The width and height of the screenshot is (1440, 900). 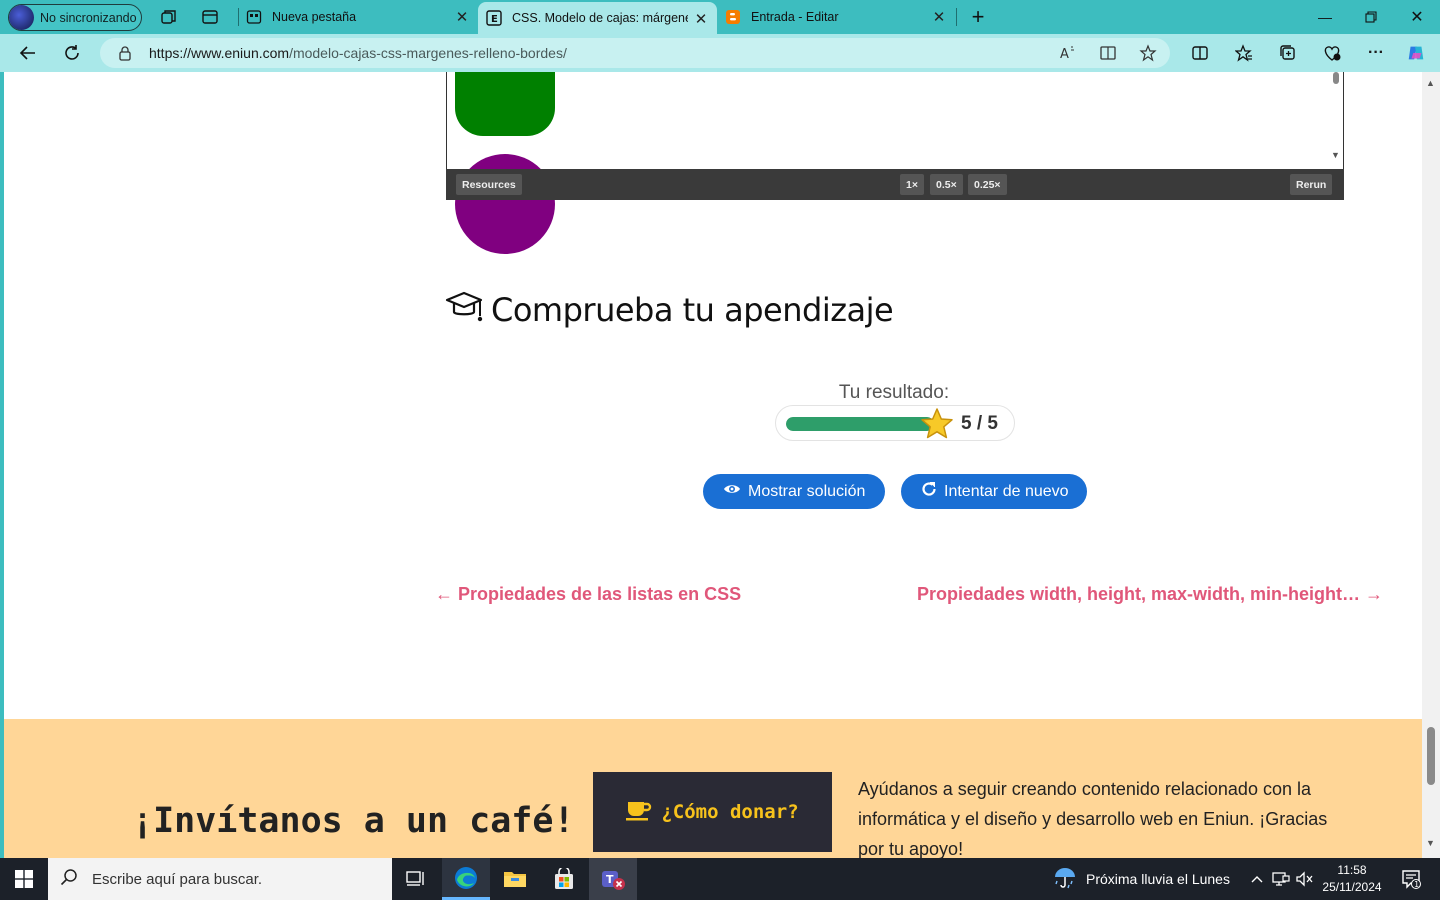 I want to click on star-icon, so click(x=937, y=426).